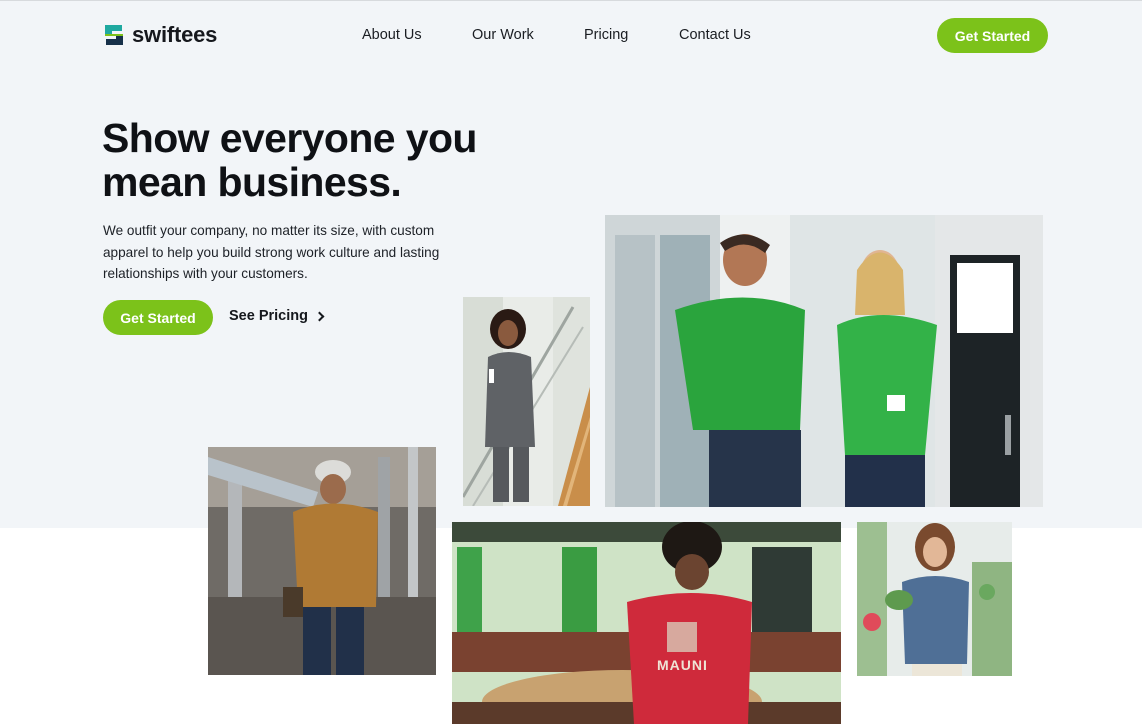  I want to click on chevron-right-icon, so click(319, 316).